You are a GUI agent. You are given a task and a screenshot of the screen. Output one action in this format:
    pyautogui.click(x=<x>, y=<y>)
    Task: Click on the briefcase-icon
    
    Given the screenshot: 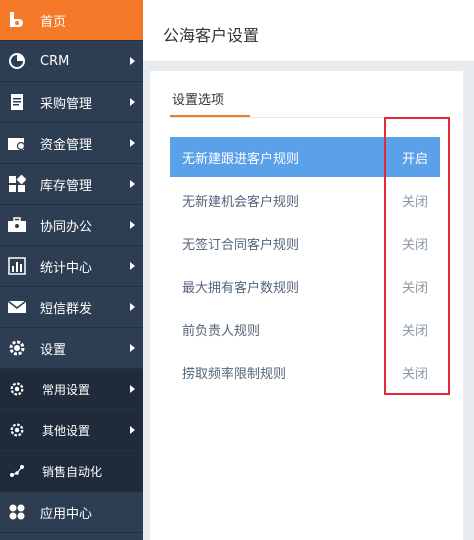 What is the action you would take?
    pyautogui.click(x=17, y=225)
    